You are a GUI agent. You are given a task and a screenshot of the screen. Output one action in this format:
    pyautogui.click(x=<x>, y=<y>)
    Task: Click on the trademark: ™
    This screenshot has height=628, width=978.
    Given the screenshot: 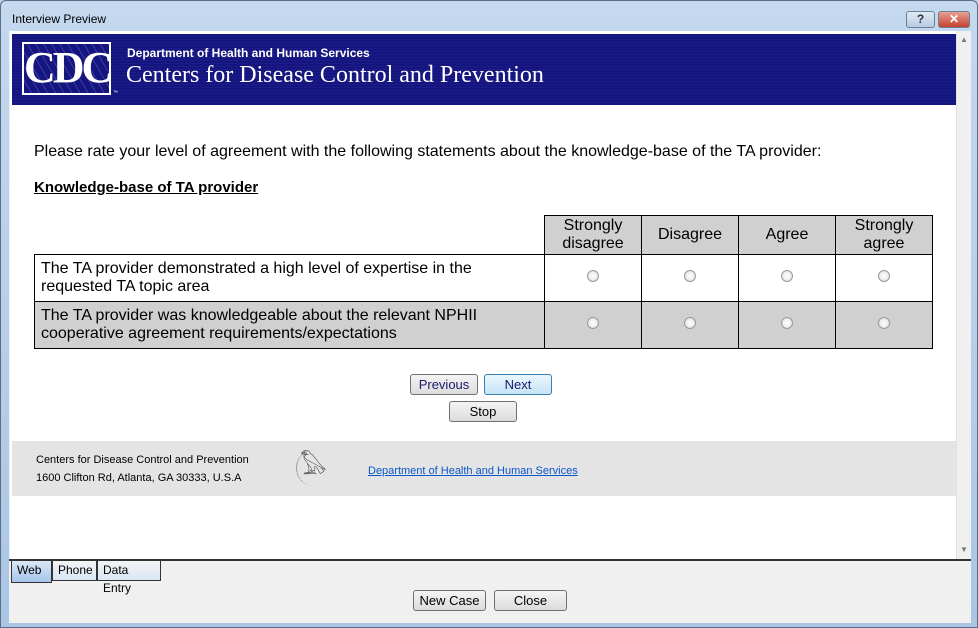 What is the action you would take?
    pyautogui.click(x=115, y=93)
    